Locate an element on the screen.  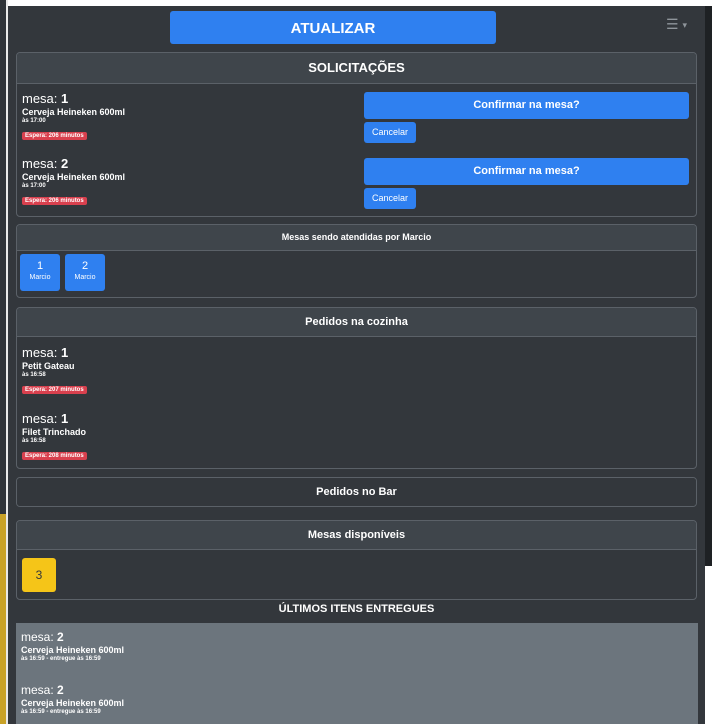
order-item: Filet Trinchado is located at coordinates (54, 432).